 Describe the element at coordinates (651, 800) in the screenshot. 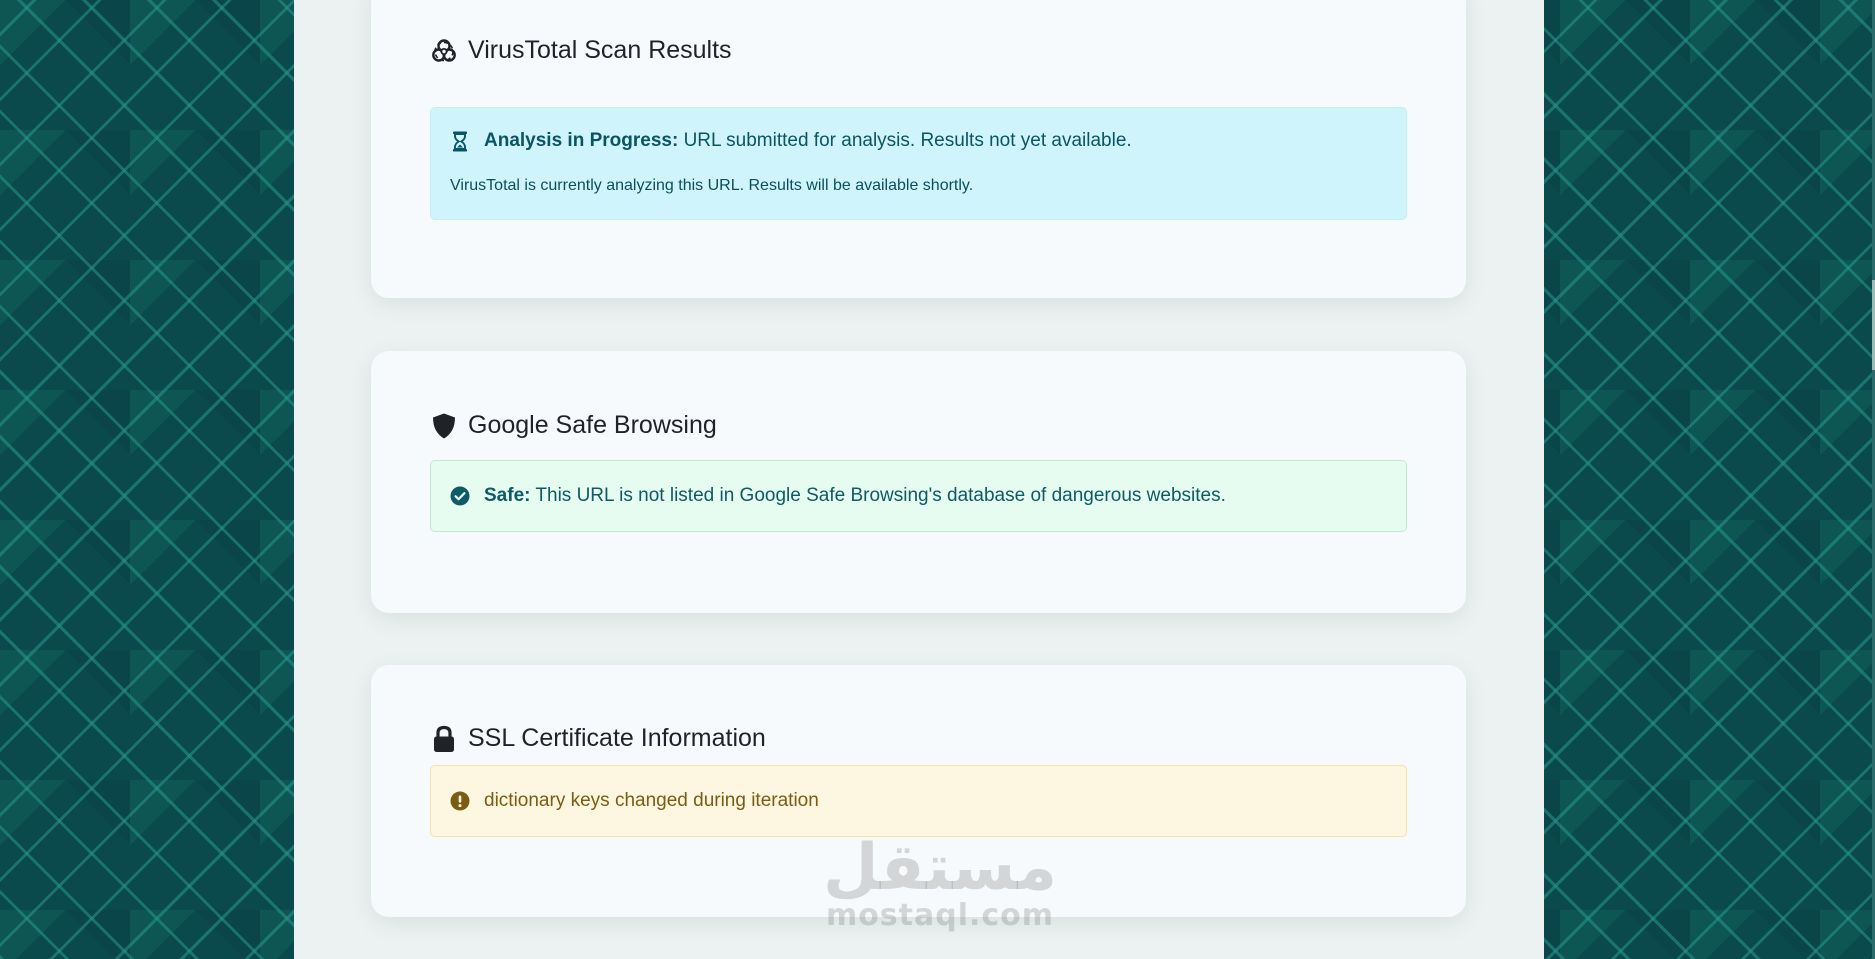

I see `ssl-error-message: dictionary keys changed during iteration` at that location.